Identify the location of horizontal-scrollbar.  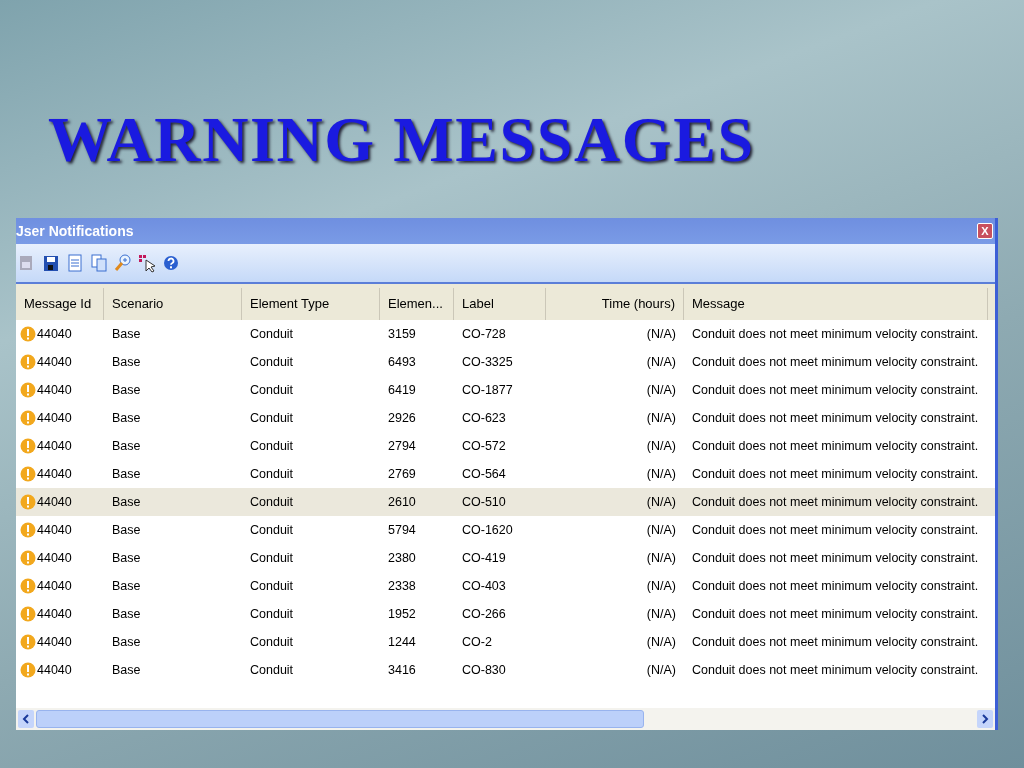
(505, 719).